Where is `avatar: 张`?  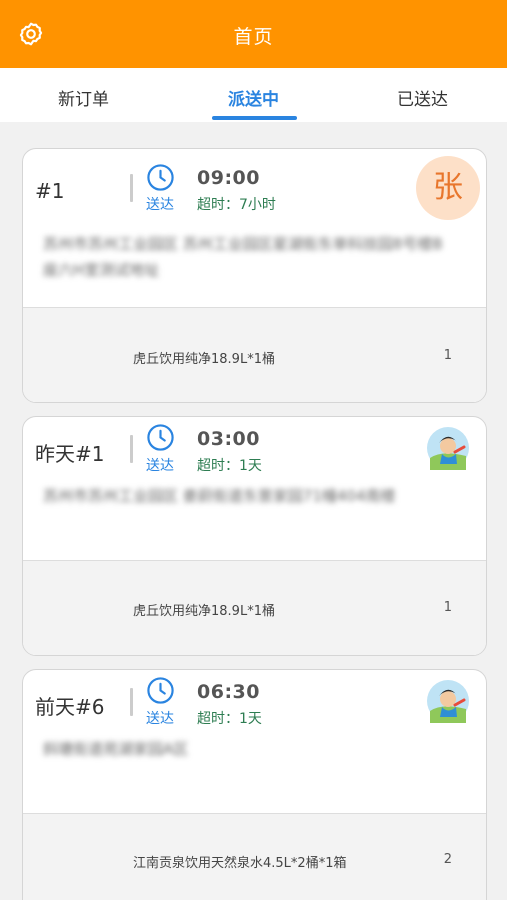 avatar: 张 is located at coordinates (448, 188).